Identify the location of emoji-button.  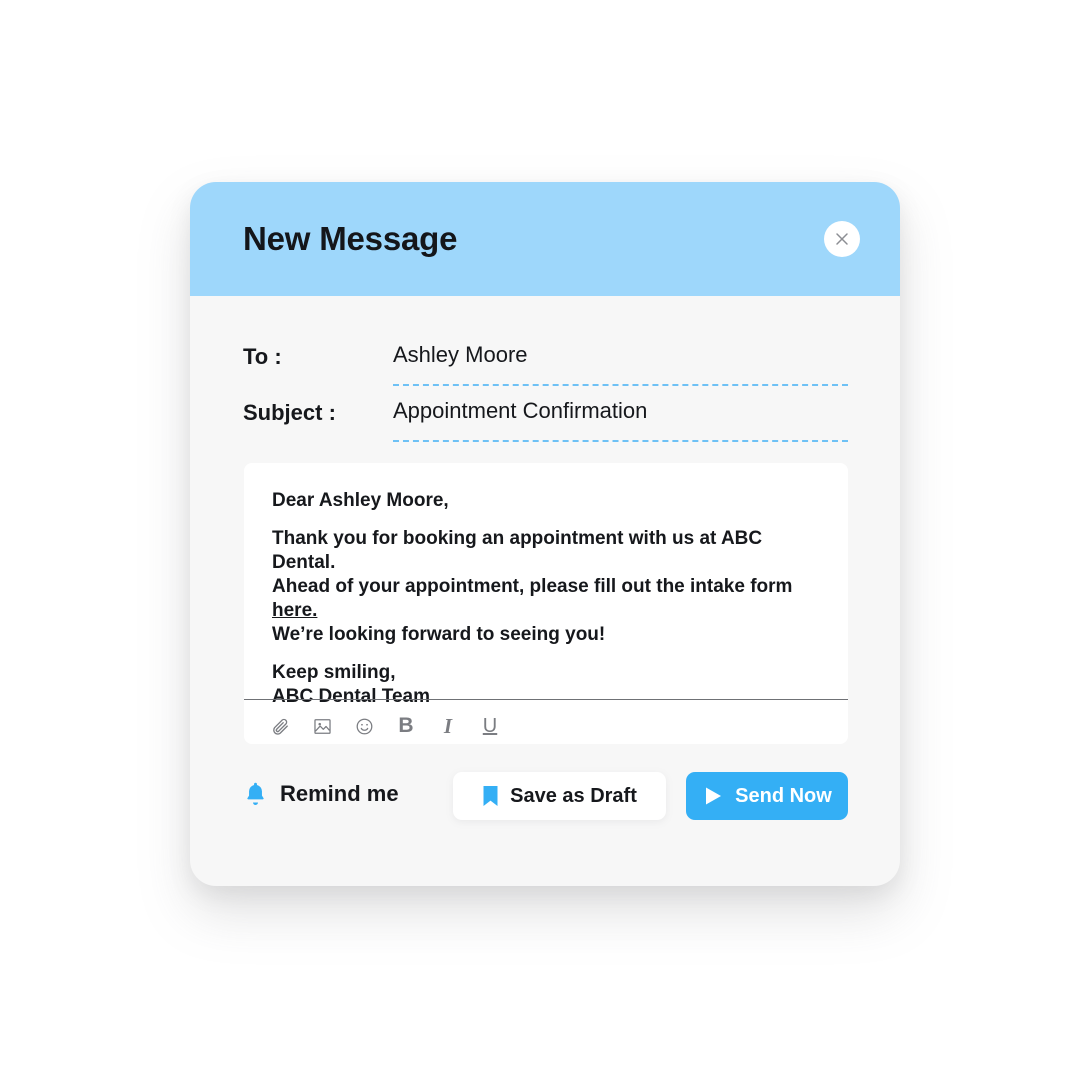
(364, 726).